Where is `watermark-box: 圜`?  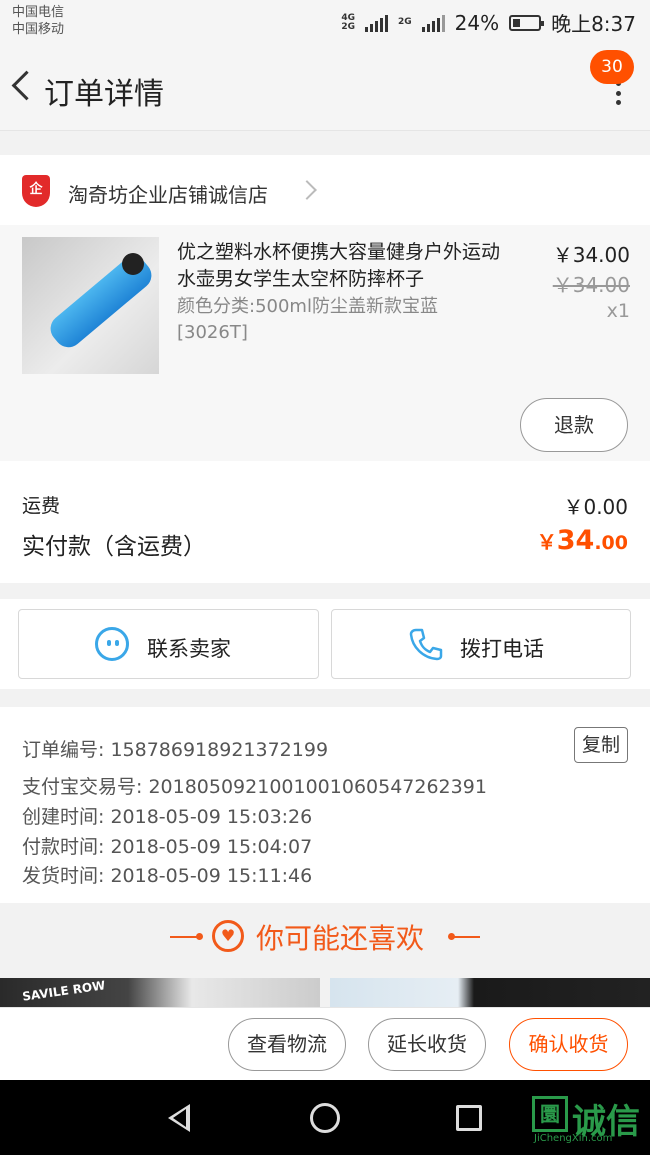
watermark-box: 圜 is located at coordinates (550, 1114).